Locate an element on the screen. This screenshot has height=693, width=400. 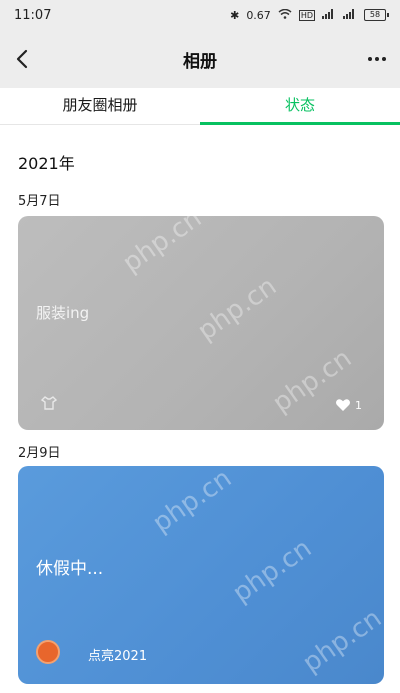
tab-moments-album: 朋友圈相册 is located at coordinates (100, 106).